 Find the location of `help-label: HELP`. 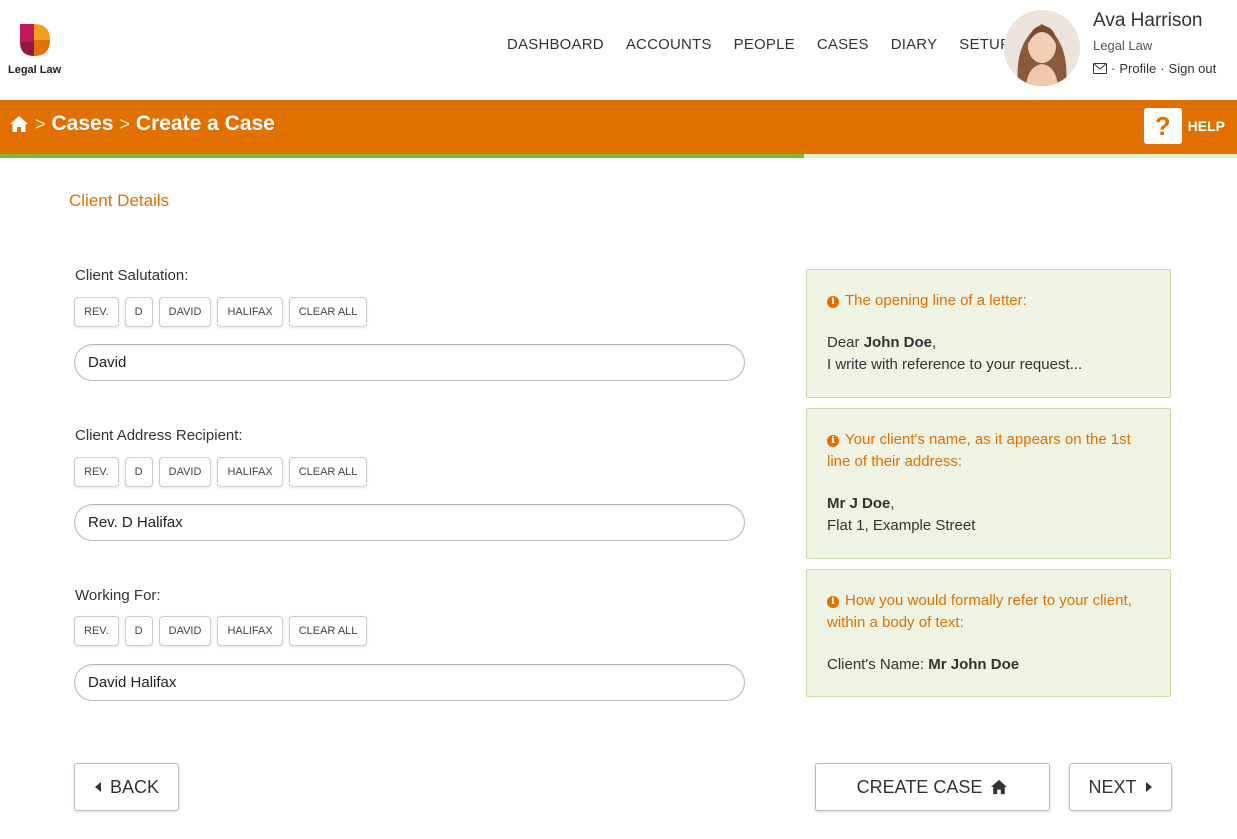

help-label: HELP is located at coordinates (1206, 126).